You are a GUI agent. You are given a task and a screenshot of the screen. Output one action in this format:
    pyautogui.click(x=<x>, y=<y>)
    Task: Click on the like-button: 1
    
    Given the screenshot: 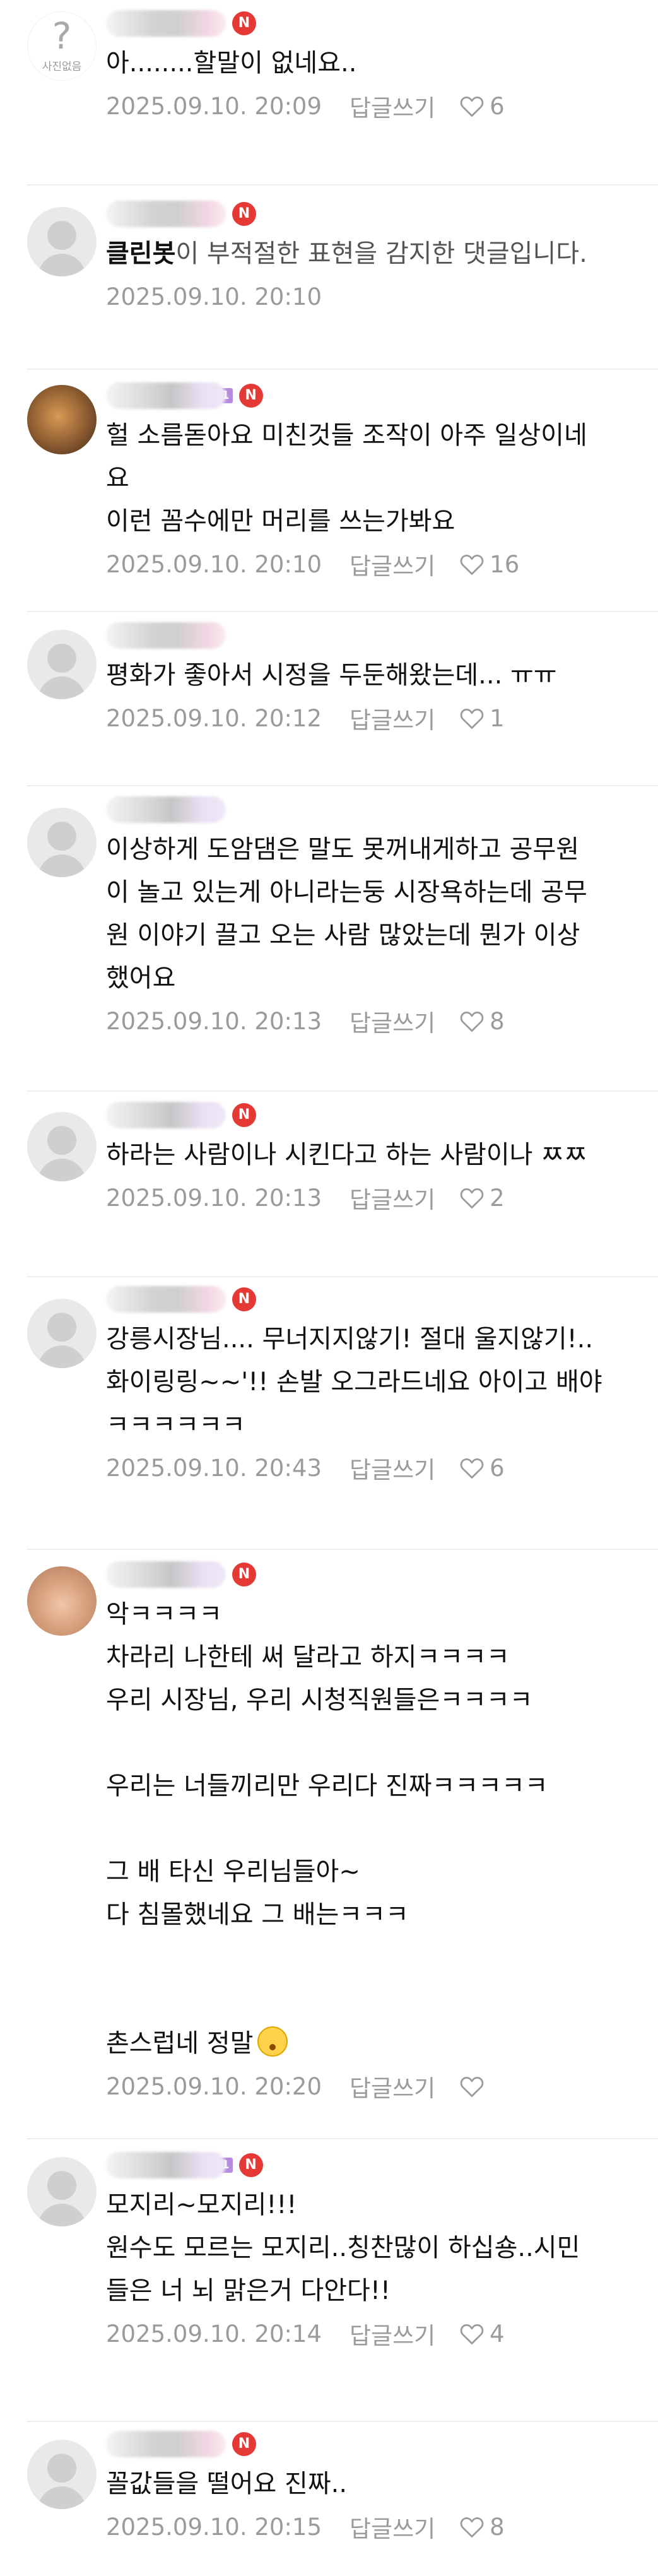 What is the action you would take?
    pyautogui.click(x=482, y=718)
    